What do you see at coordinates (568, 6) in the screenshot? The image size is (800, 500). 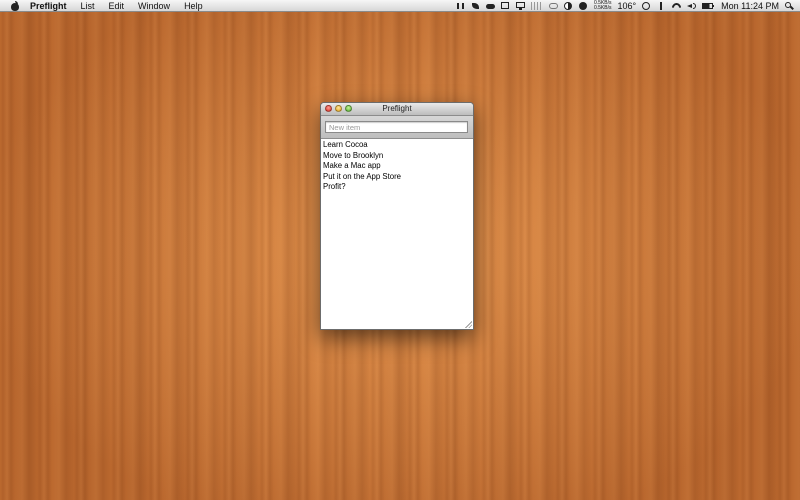 I see `contrast-icon` at bounding box center [568, 6].